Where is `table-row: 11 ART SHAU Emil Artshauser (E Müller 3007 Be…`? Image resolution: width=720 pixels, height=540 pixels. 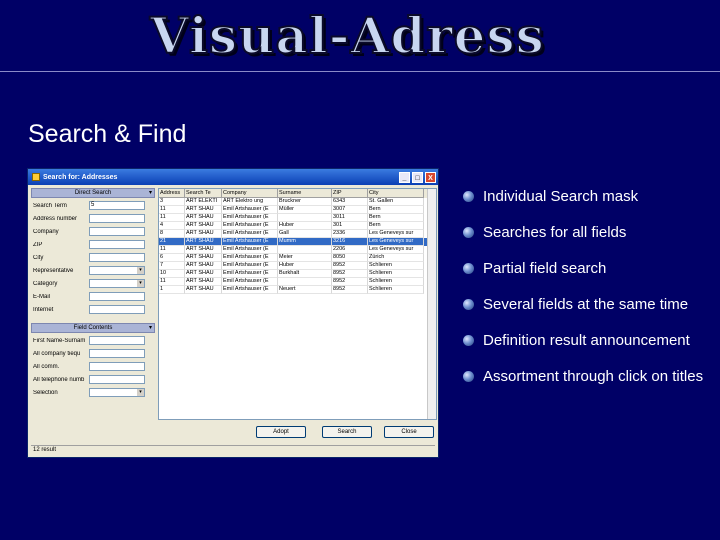 table-row: 11 ART SHAU Emil Artshauser (E Müller 3007 Be… is located at coordinates (297, 210).